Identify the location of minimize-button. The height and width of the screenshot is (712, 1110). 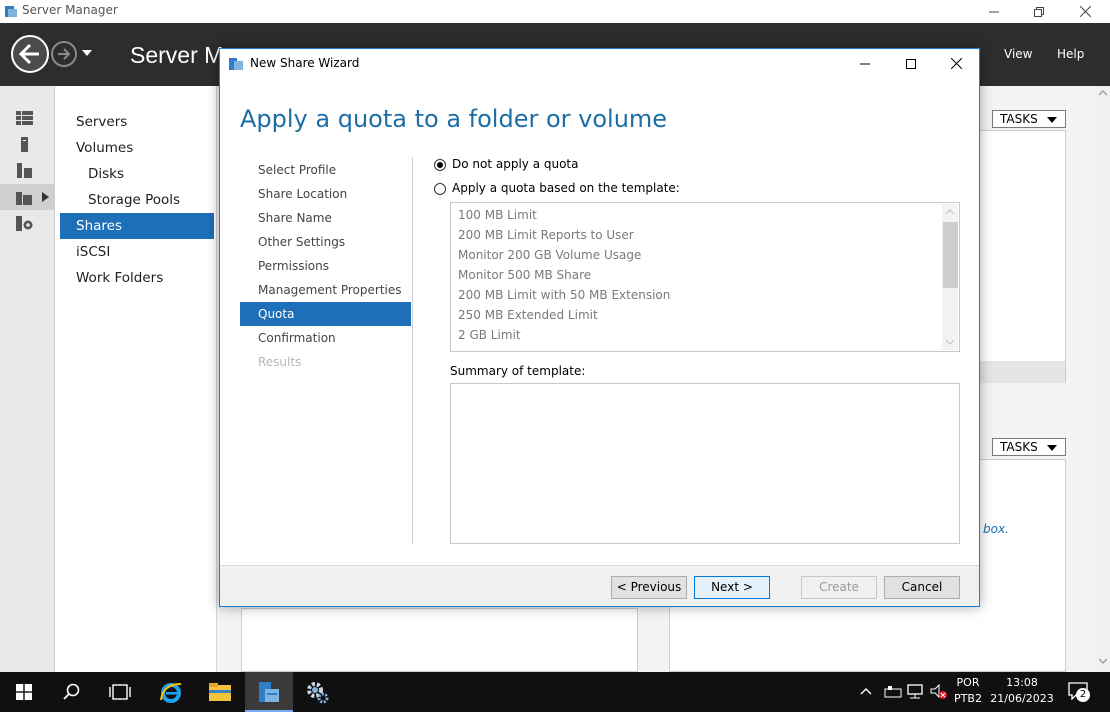
(994, 11).